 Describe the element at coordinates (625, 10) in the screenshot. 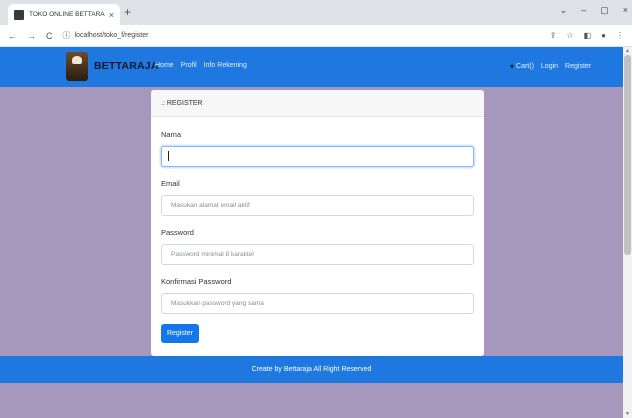

I see `close-window-icon: ×` at that location.